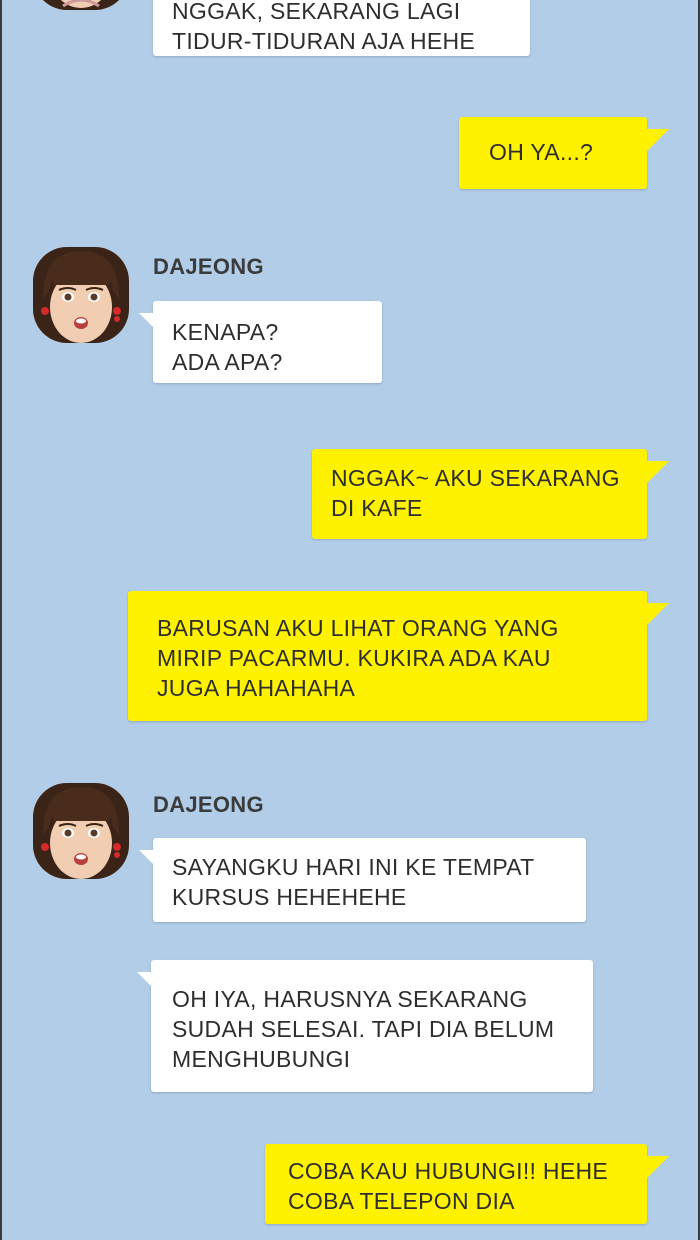 This screenshot has width=700, height=1240. I want to click on outgoing-message: COBA KAU HUBUNGI!! HEHE COBA TELEPON DIA, so click(467, 1184).